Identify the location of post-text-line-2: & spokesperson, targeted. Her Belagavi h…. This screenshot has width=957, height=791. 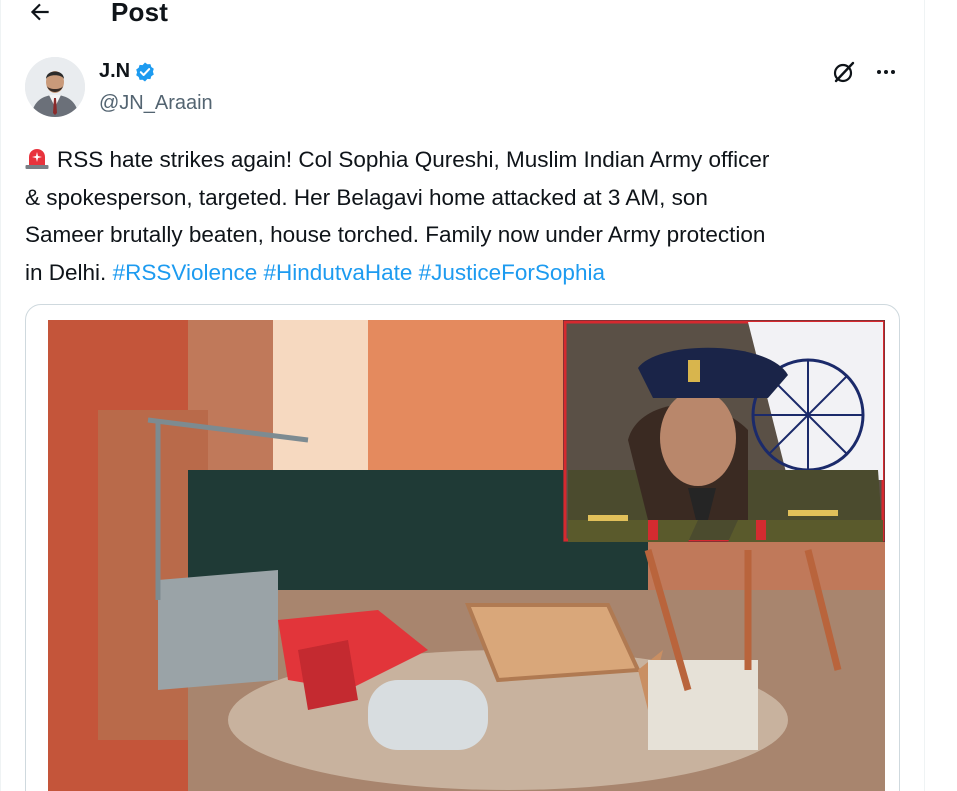
(366, 197).